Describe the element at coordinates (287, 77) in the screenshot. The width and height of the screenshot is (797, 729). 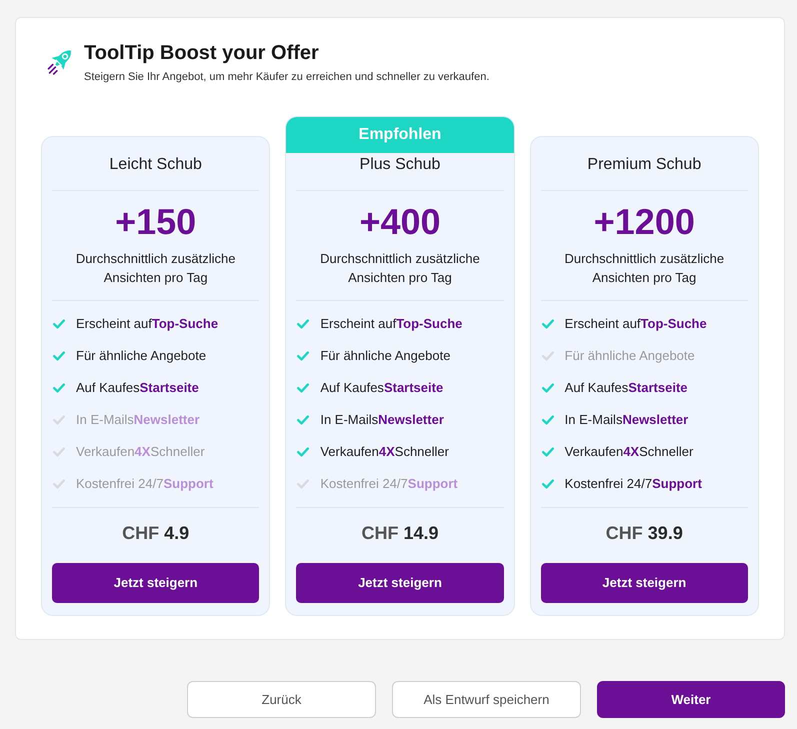
I see `panel-subtitle: Steigern Sie Ihr Angebot, um mehr Käufer zu erreichen und schneller zu verkaufen.` at that location.